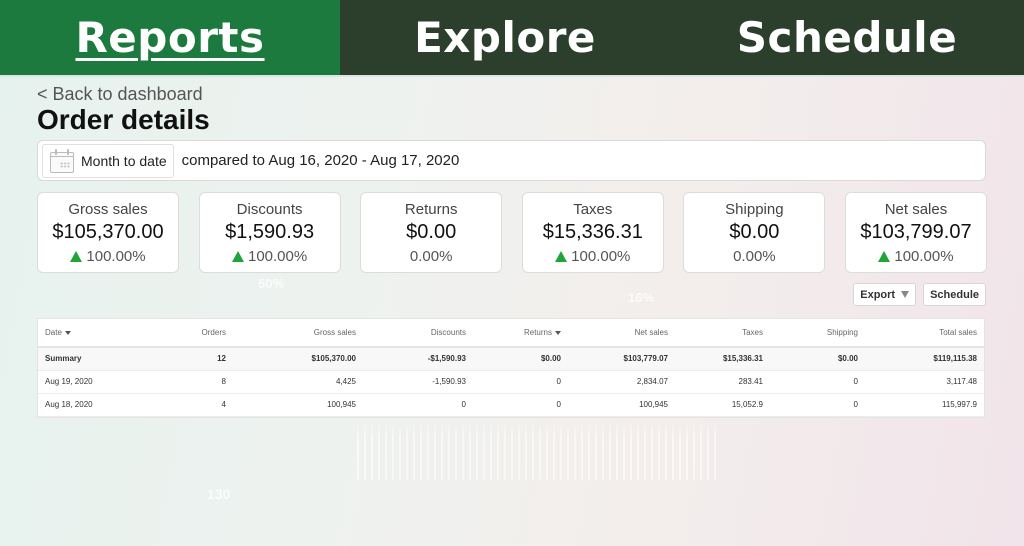 Image resolution: width=1024 pixels, height=546 pixels. What do you see at coordinates (722, 405) in the screenshot?
I see `cell-taxes: 15,052.9` at bounding box center [722, 405].